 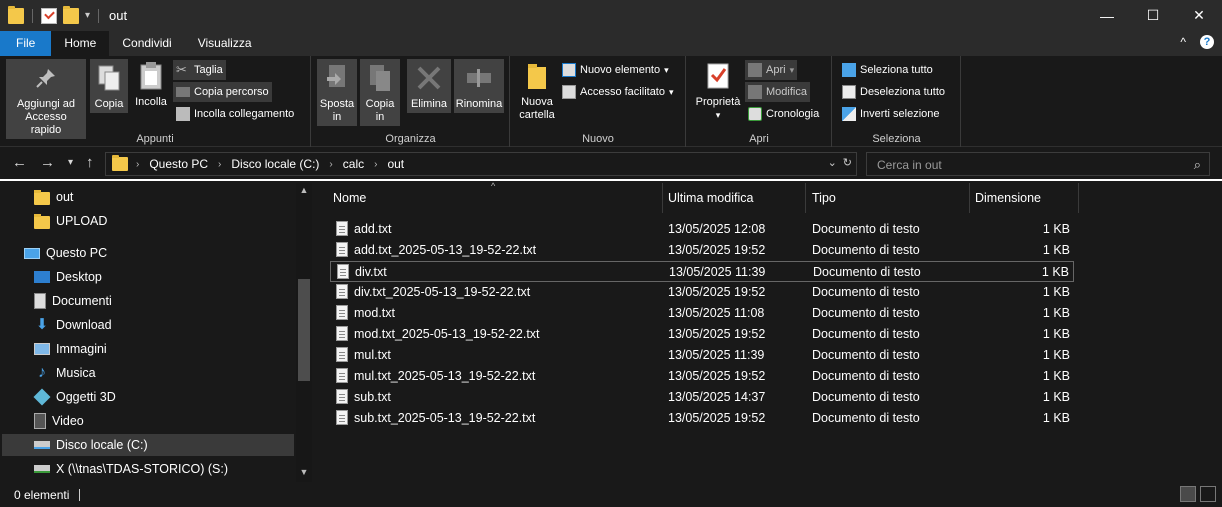 What do you see at coordinates (19, 162) in the screenshot?
I see `back-button: ←` at bounding box center [19, 162].